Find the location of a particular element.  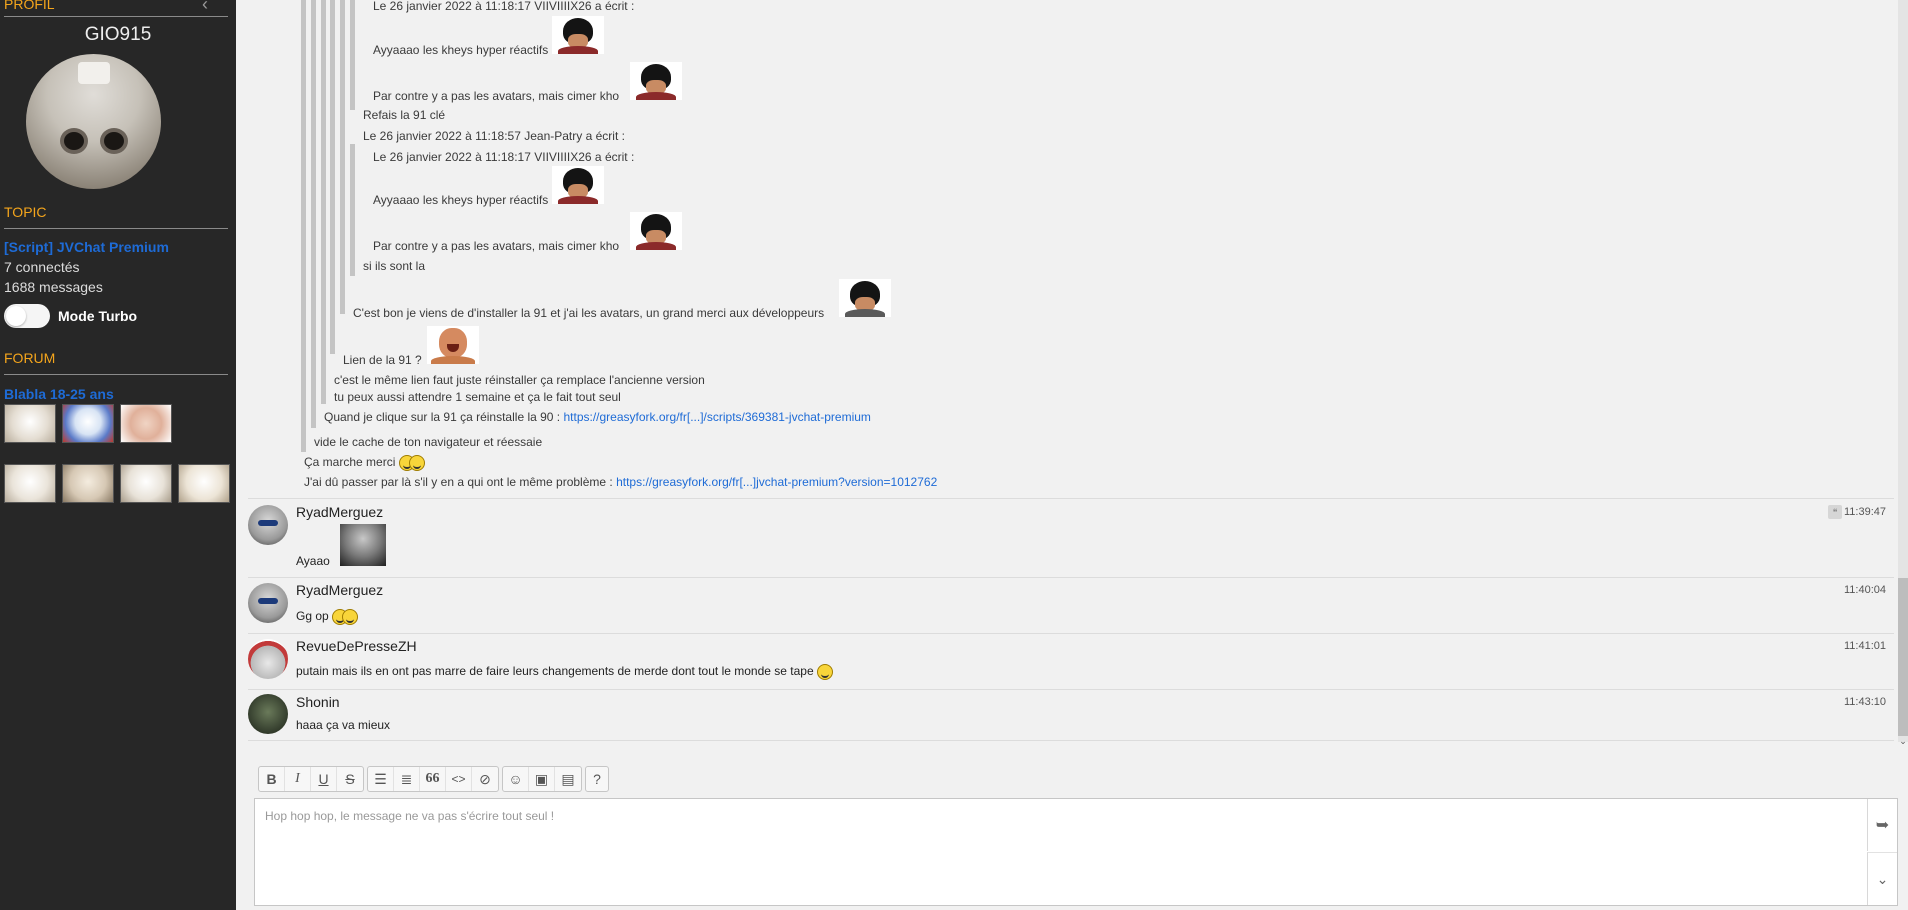

message-text: haaa ça va mieux is located at coordinates (343, 725).